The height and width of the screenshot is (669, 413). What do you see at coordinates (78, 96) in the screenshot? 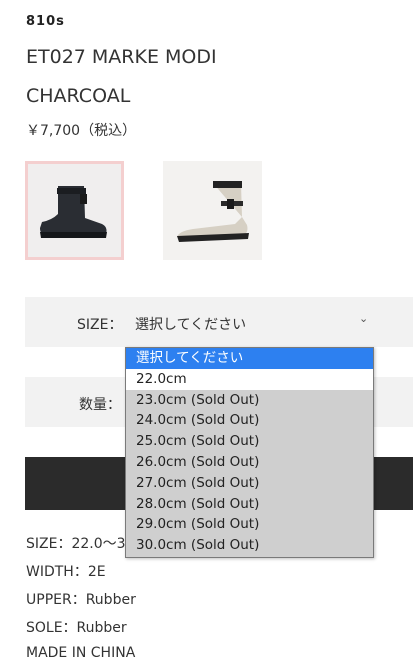
I see `product-title-line2: CHARCOAL` at bounding box center [78, 96].